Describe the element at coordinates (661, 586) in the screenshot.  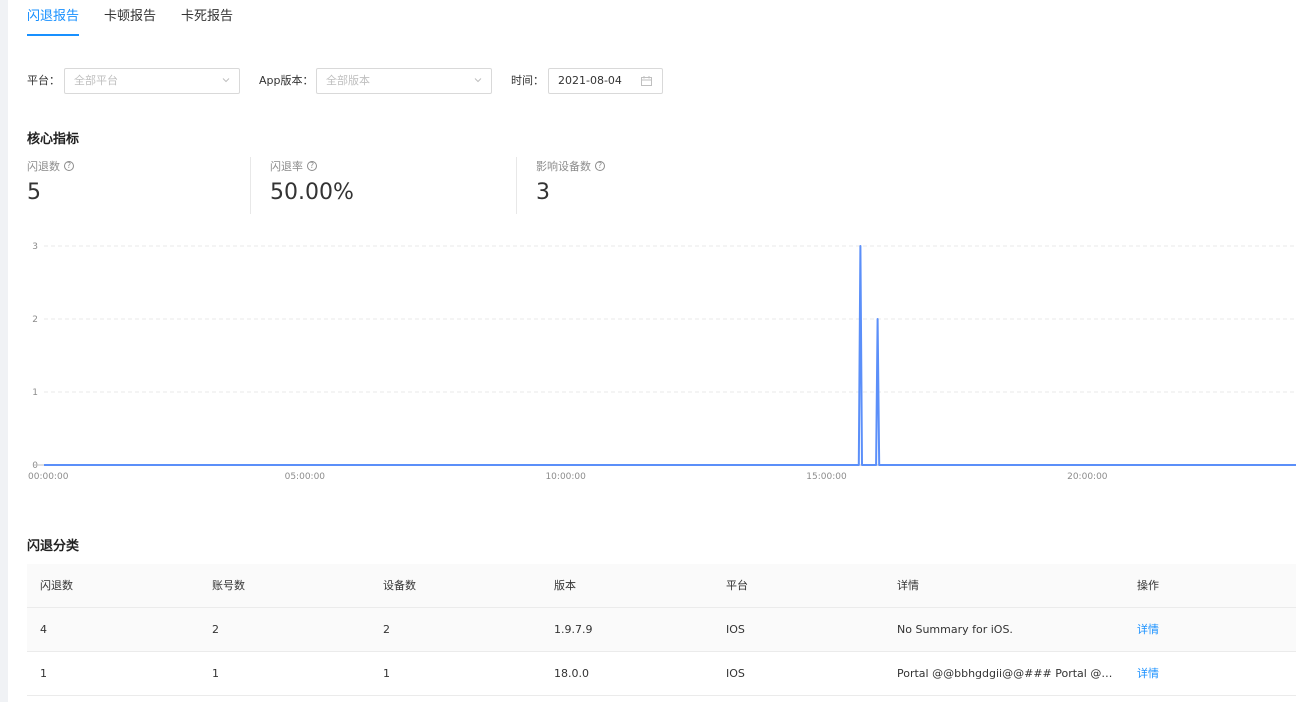
I see `table-header-row: 闪退数 账号数 设备数 版本 平台 详情 操作` at that location.